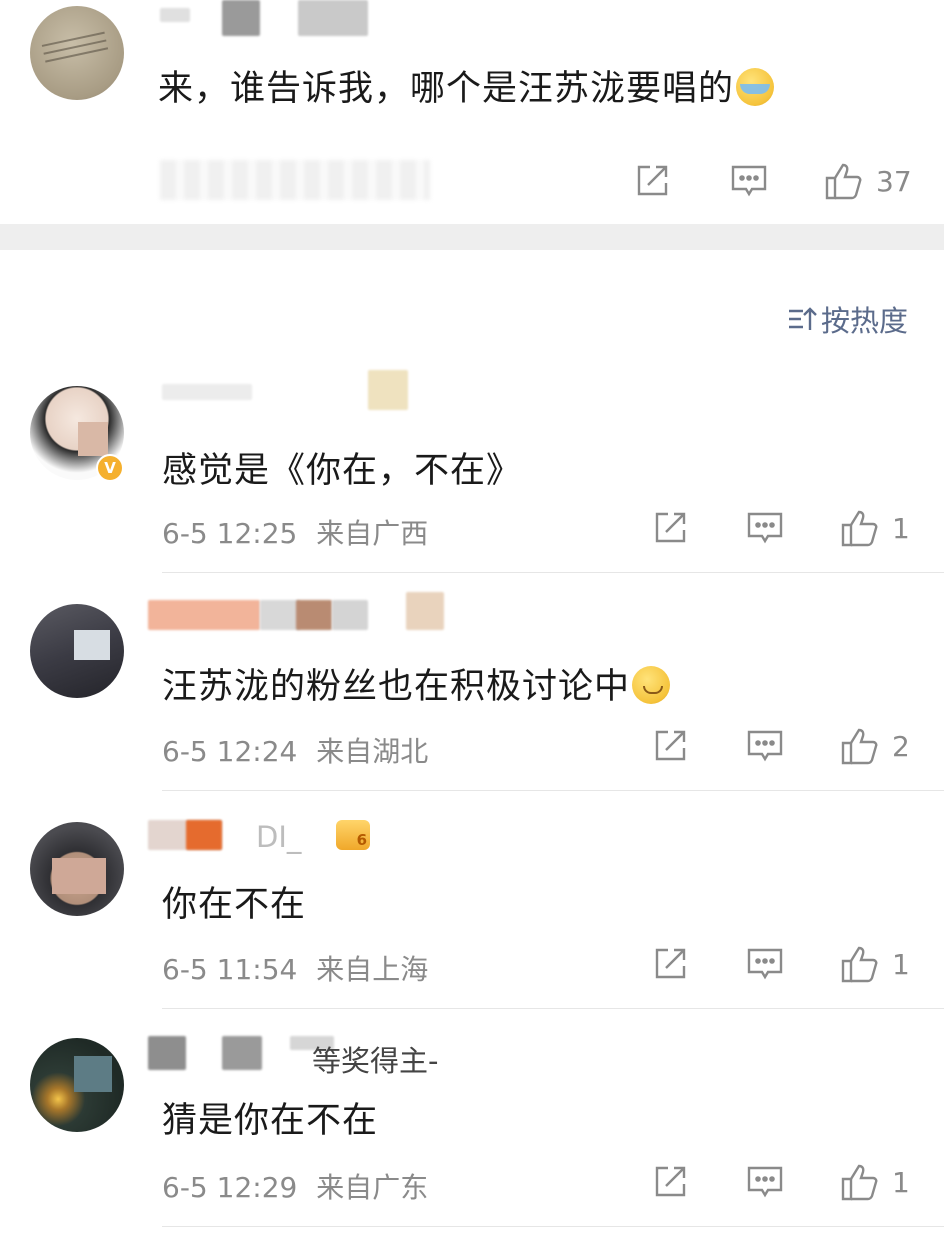 The height and width of the screenshot is (1244, 944). I want to click on comment-location: 来自广东, so click(372, 1187).